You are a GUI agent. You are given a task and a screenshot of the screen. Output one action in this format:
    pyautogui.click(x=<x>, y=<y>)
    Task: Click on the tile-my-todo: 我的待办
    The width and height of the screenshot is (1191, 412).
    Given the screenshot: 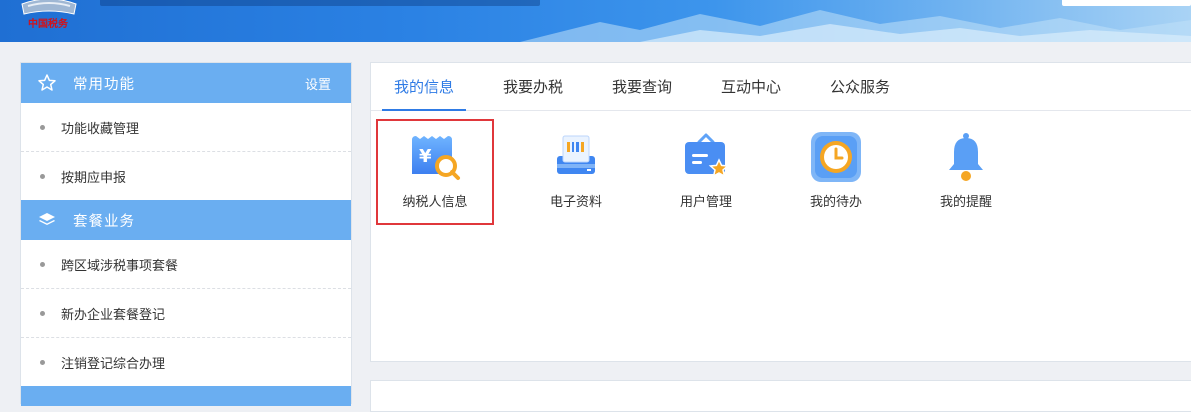 What is the action you would take?
    pyautogui.click(x=836, y=173)
    